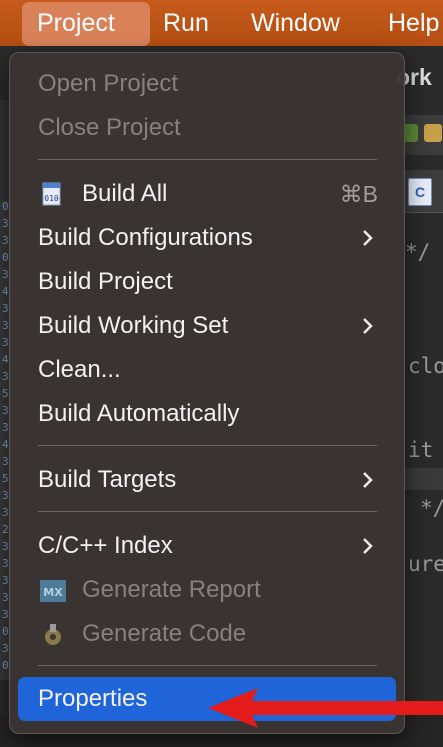 This screenshot has width=443, height=747. What do you see at coordinates (207, 194) in the screenshot?
I see `menu-item-build-all: 010 Build All ⌘B` at bounding box center [207, 194].